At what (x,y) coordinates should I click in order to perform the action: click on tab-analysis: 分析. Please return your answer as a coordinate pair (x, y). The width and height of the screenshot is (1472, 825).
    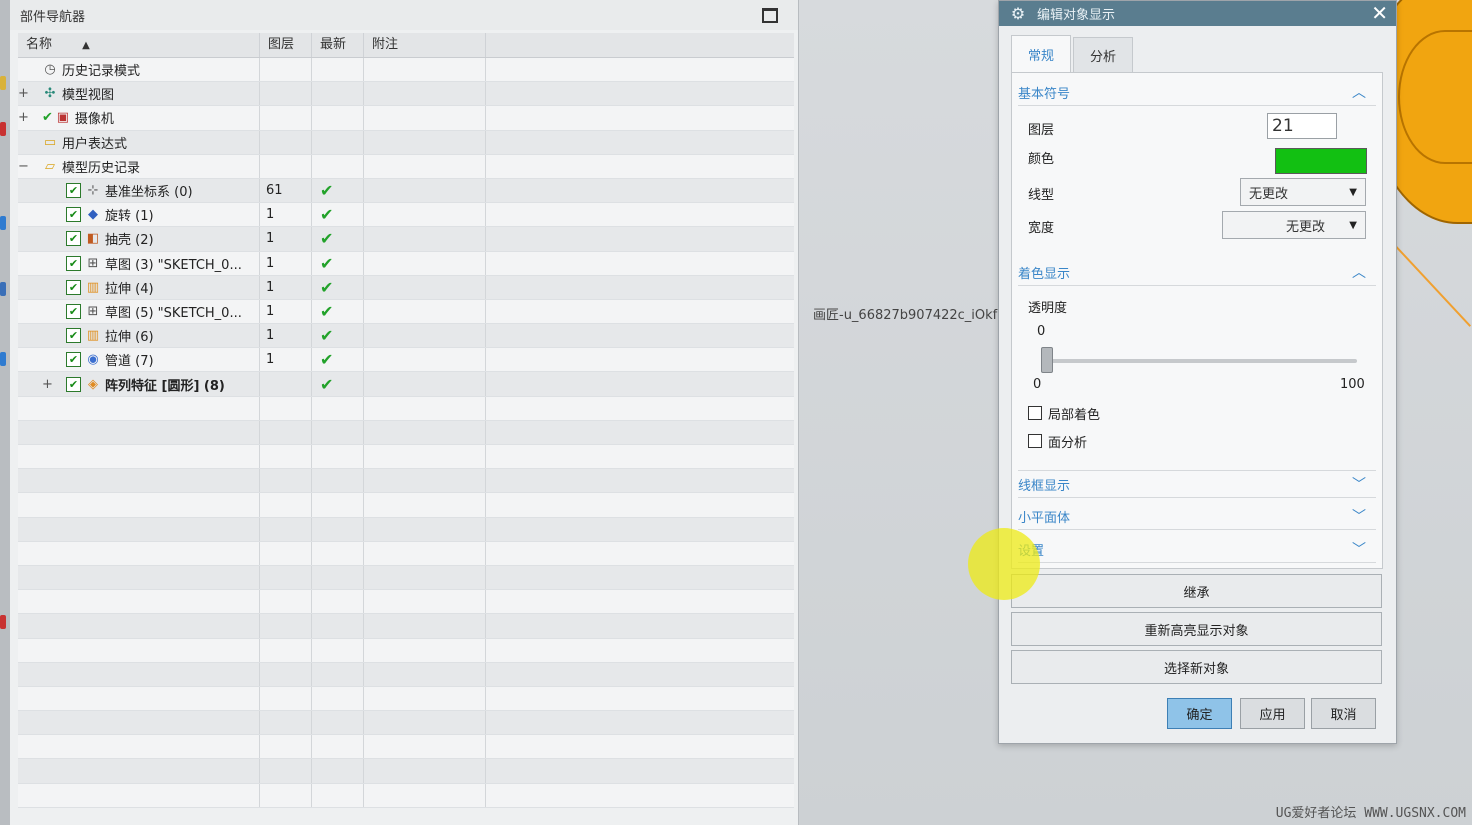
    Looking at the image, I should click on (1103, 54).